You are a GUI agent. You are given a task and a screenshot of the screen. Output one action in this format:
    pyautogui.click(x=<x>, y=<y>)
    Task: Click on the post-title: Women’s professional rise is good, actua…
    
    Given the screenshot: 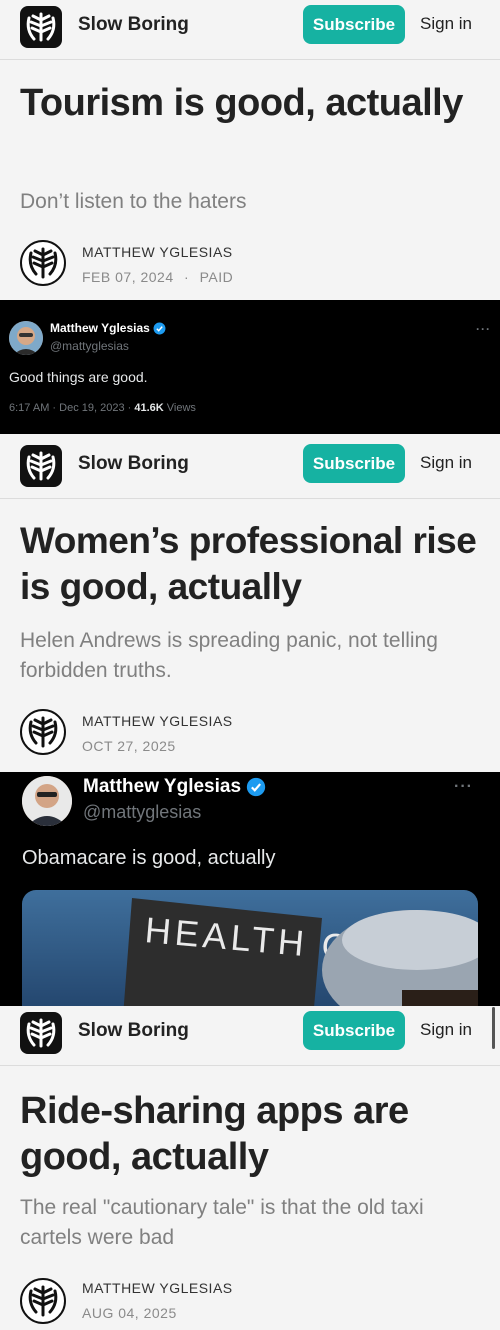 What is the action you would take?
    pyautogui.click(x=250, y=564)
    